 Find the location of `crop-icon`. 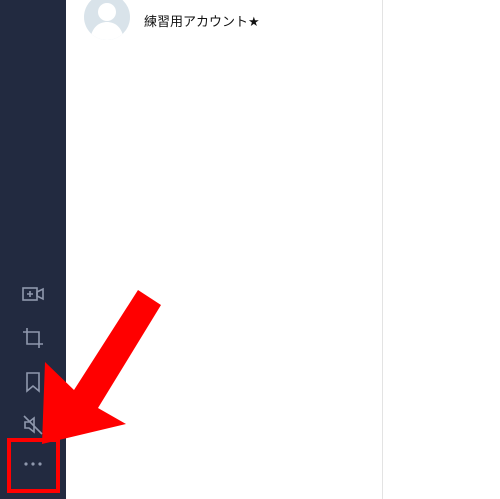

crop-icon is located at coordinates (33, 338).